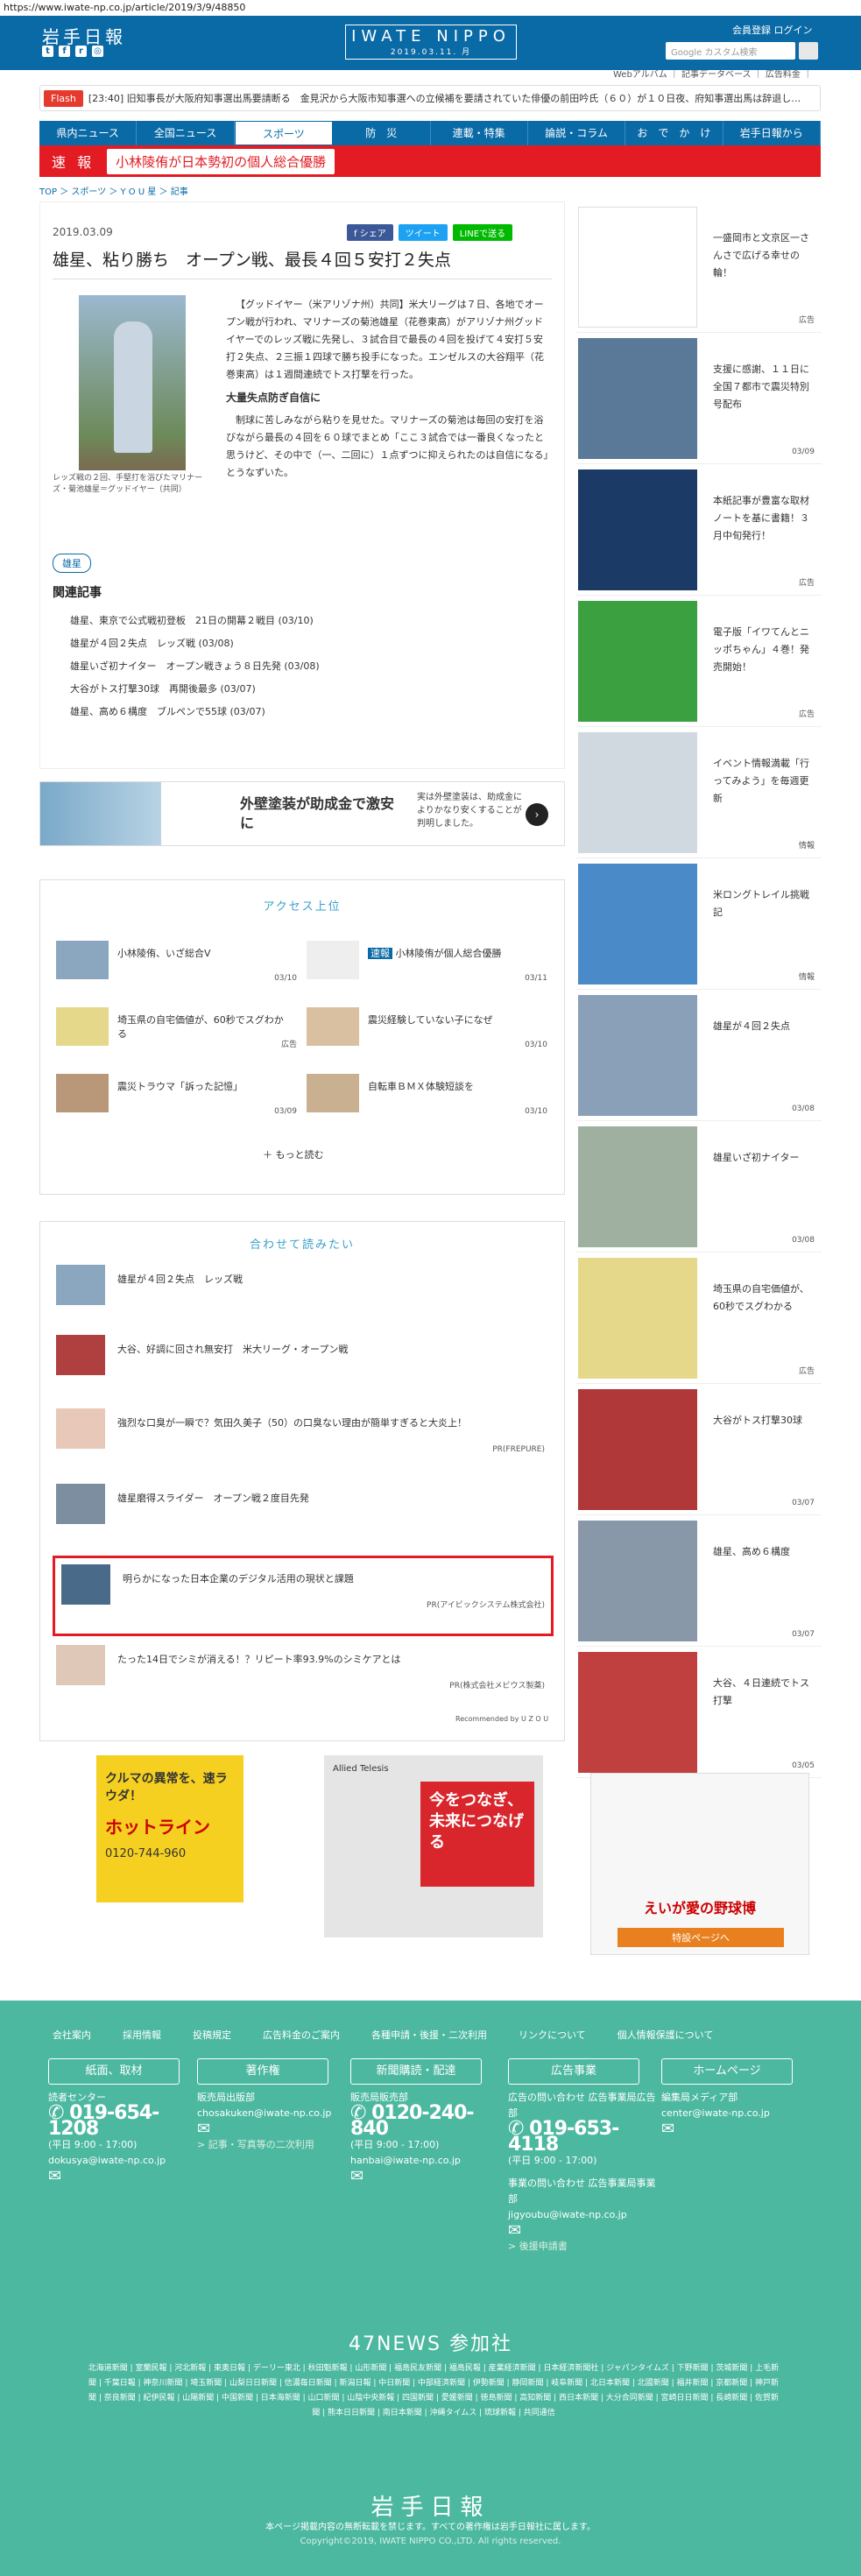 The height and width of the screenshot is (2576, 861). What do you see at coordinates (573, 2071) in the screenshot?
I see `footer-category-button: 広告事業` at bounding box center [573, 2071].